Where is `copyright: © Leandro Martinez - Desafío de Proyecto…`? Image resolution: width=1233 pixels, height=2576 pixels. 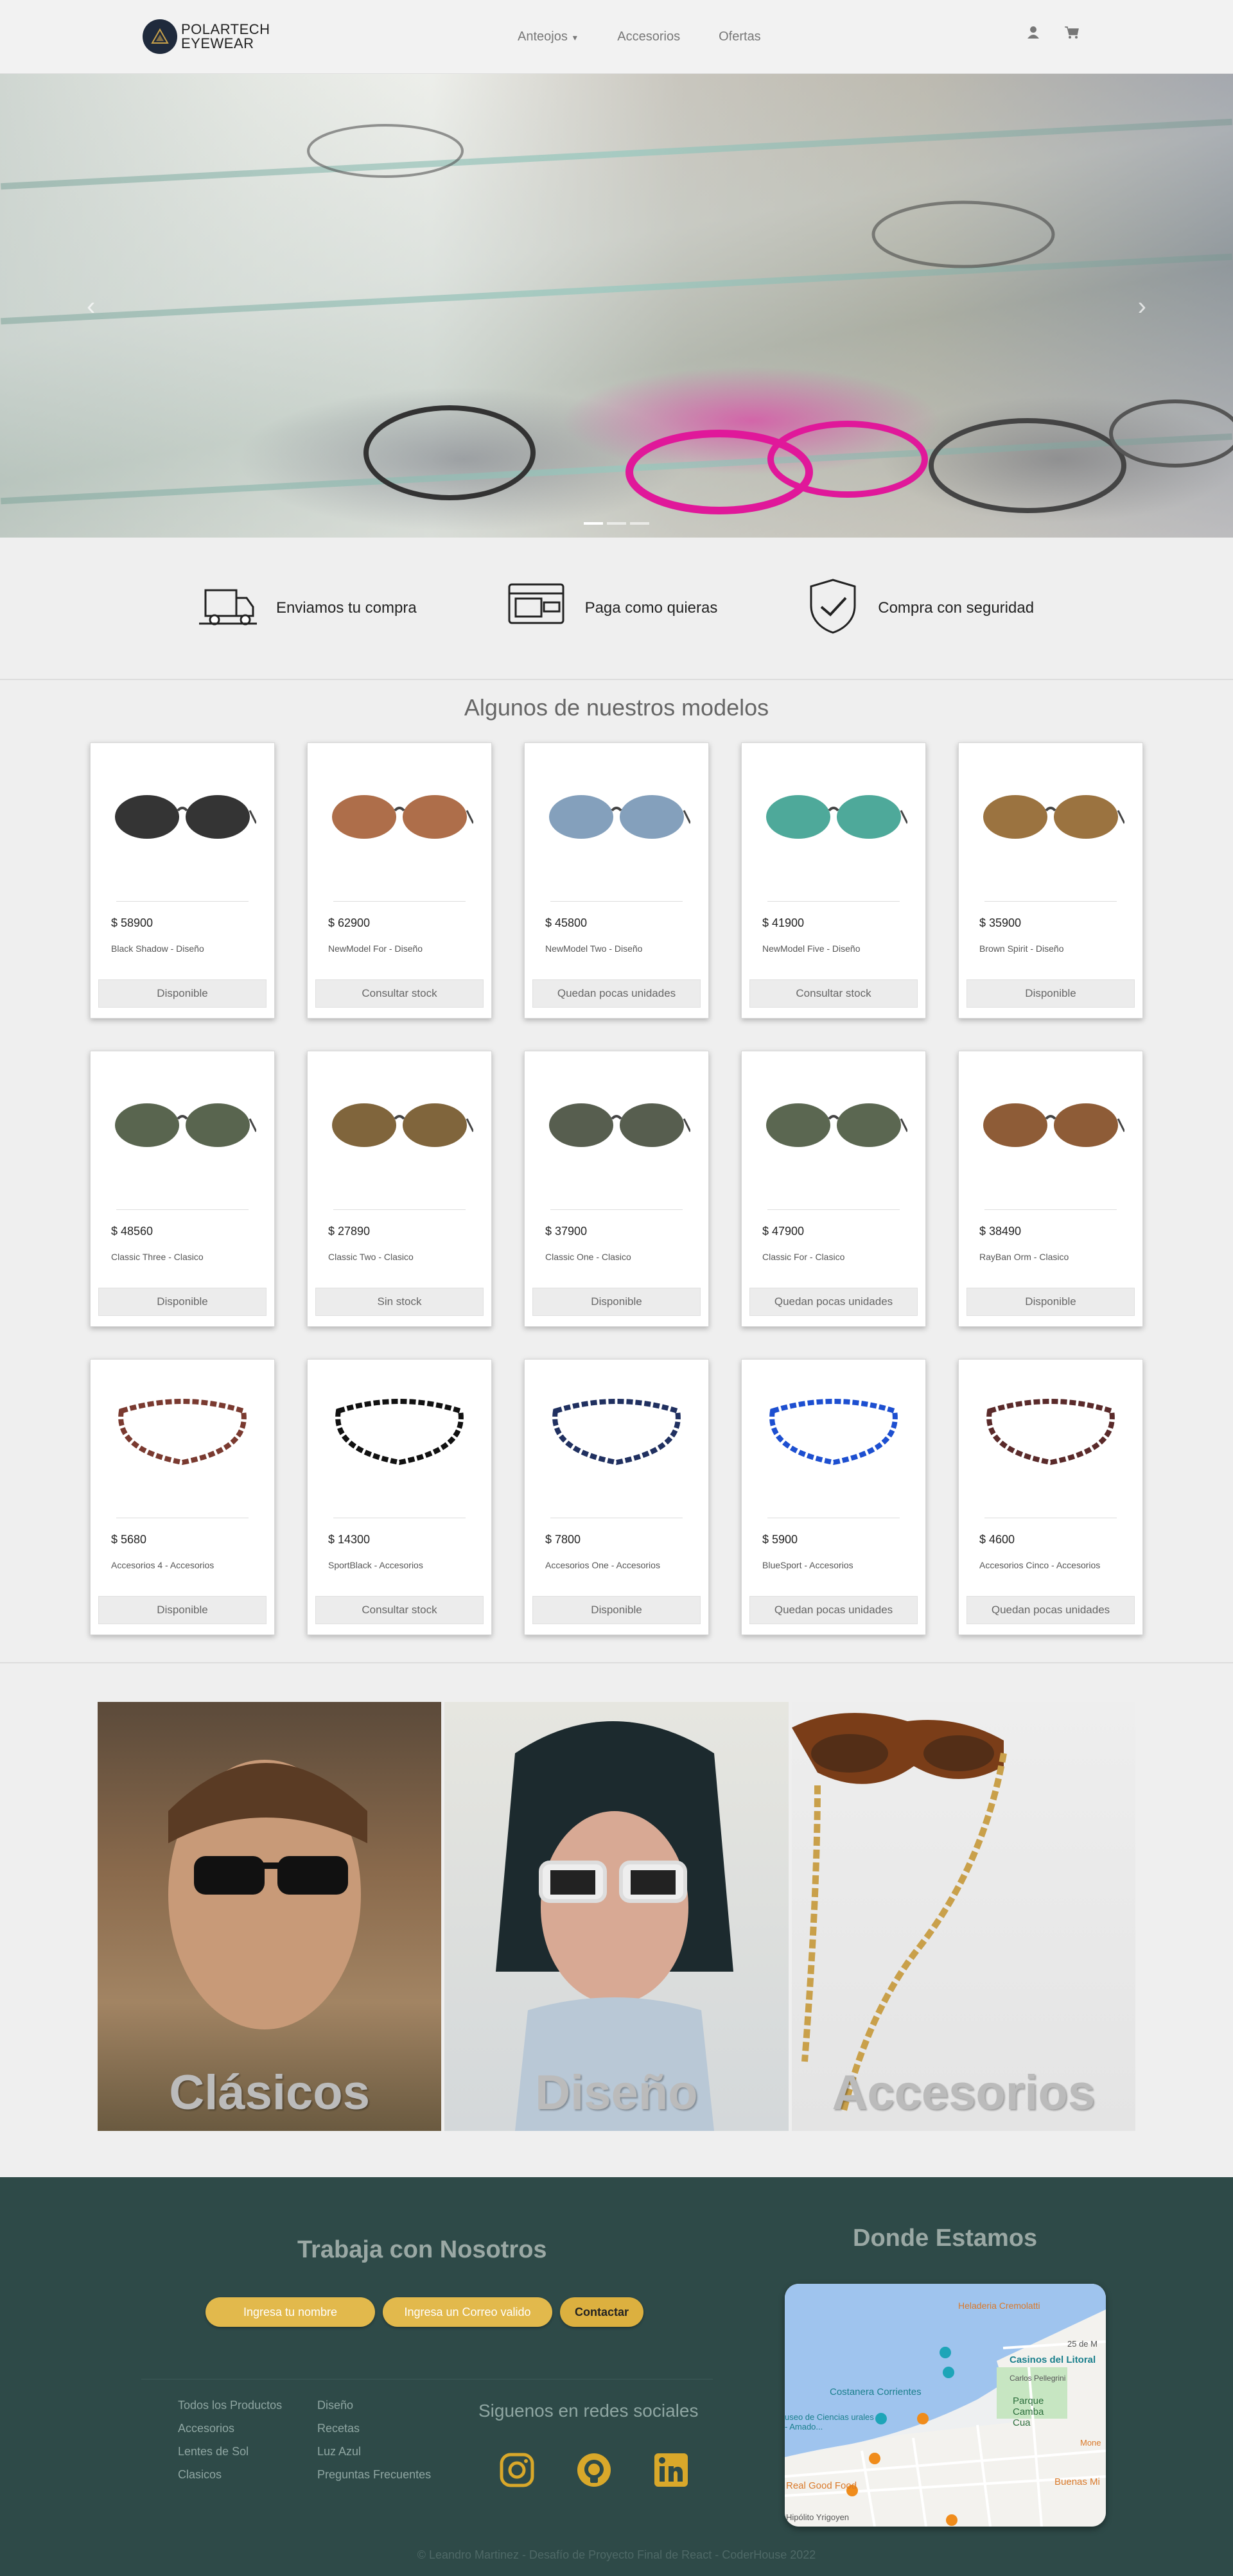 copyright: © Leandro Martinez - Desafío de Proyecto… is located at coordinates (617, 2554).